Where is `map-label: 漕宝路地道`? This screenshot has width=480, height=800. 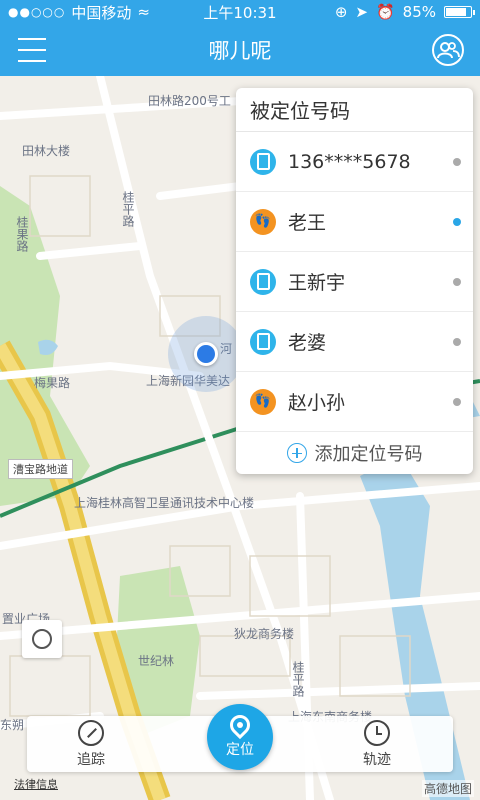 map-label: 漕宝路地道 is located at coordinates (40, 469).